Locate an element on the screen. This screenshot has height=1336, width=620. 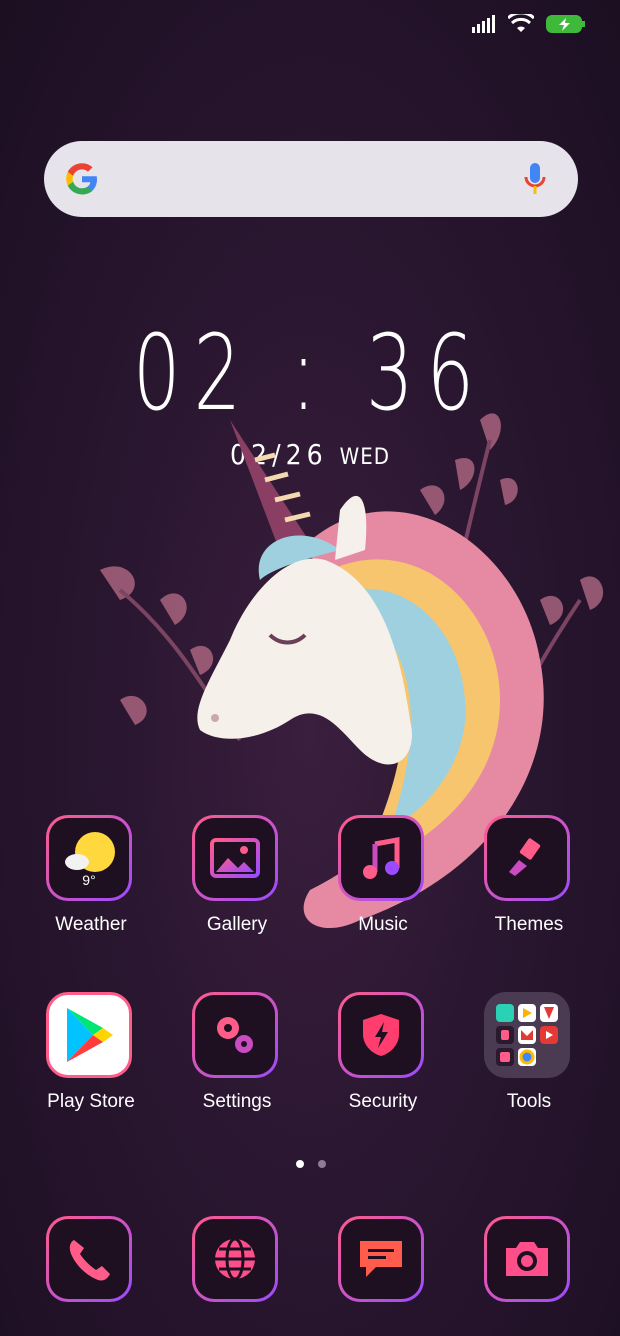
phone-icon is located at coordinates (89, 1260).